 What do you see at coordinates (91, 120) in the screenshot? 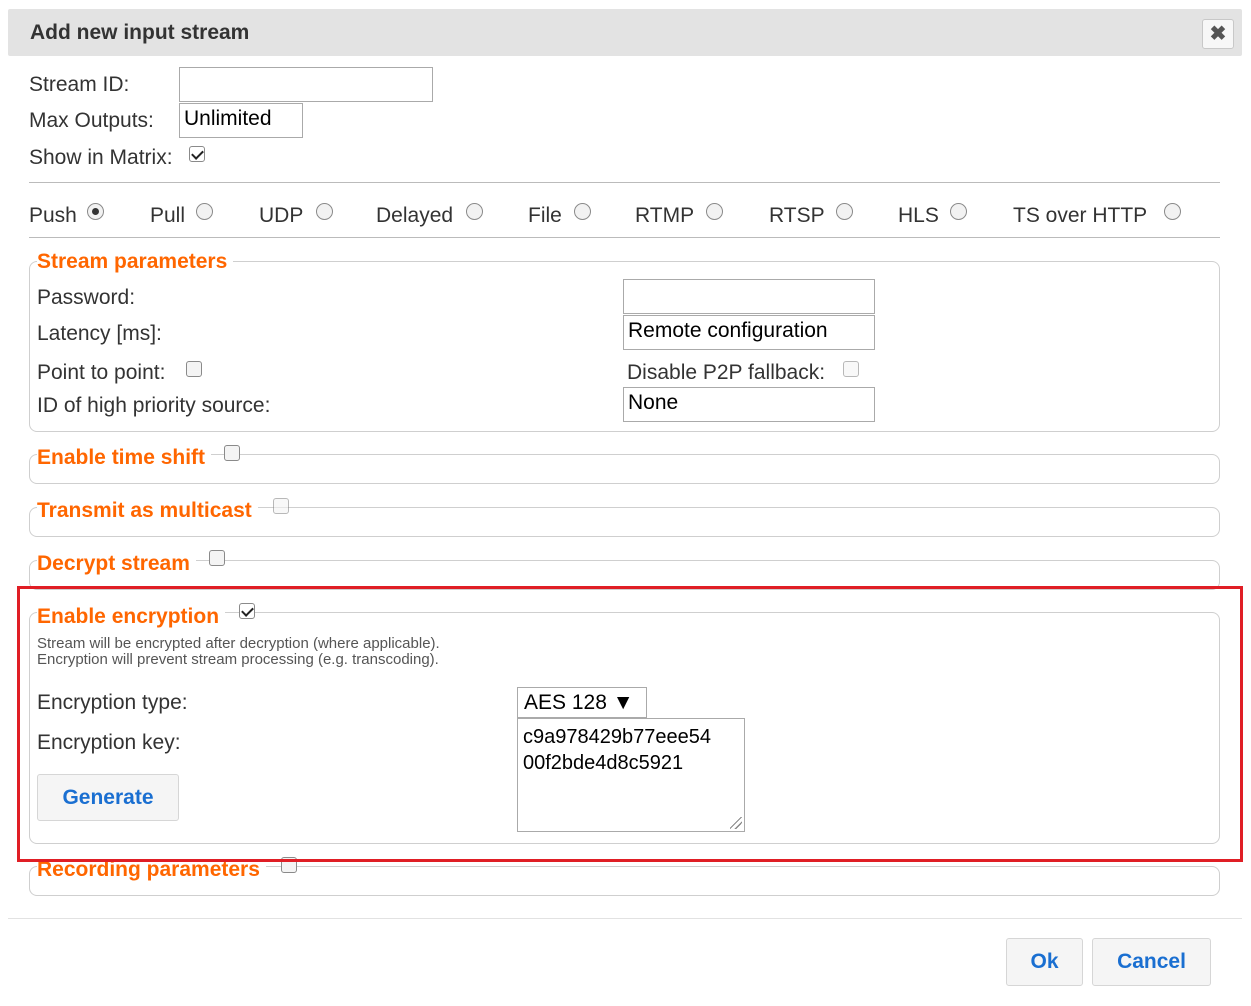
I see `max-outputs-label: Max Outputs:` at bounding box center [91, 120].